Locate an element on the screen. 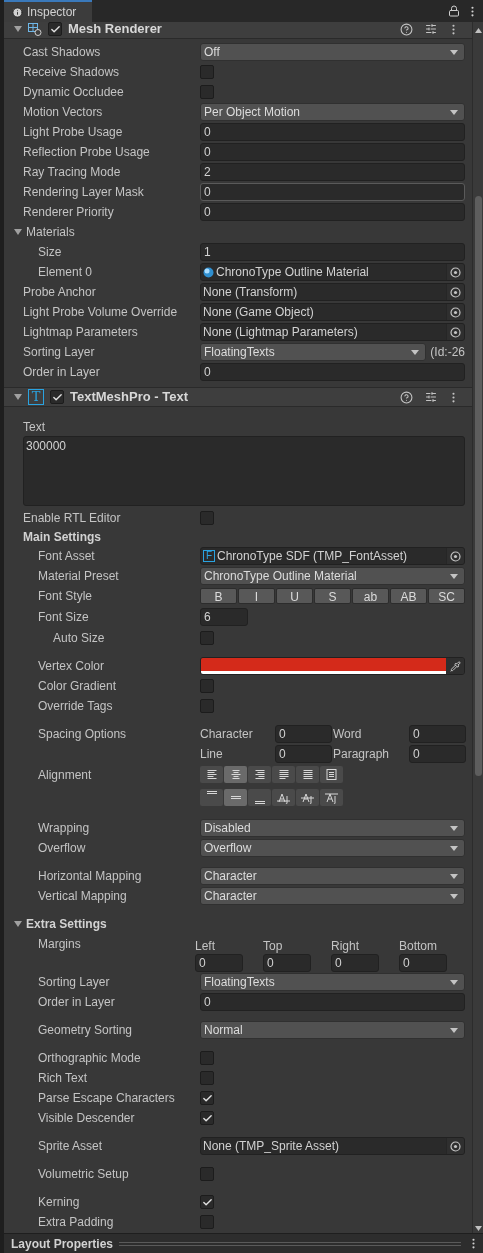 This screenshot has width=483, height=1253. object-field: F ChronoType SDF (TMP_FontAsset) is located at coordinates (332, 556).